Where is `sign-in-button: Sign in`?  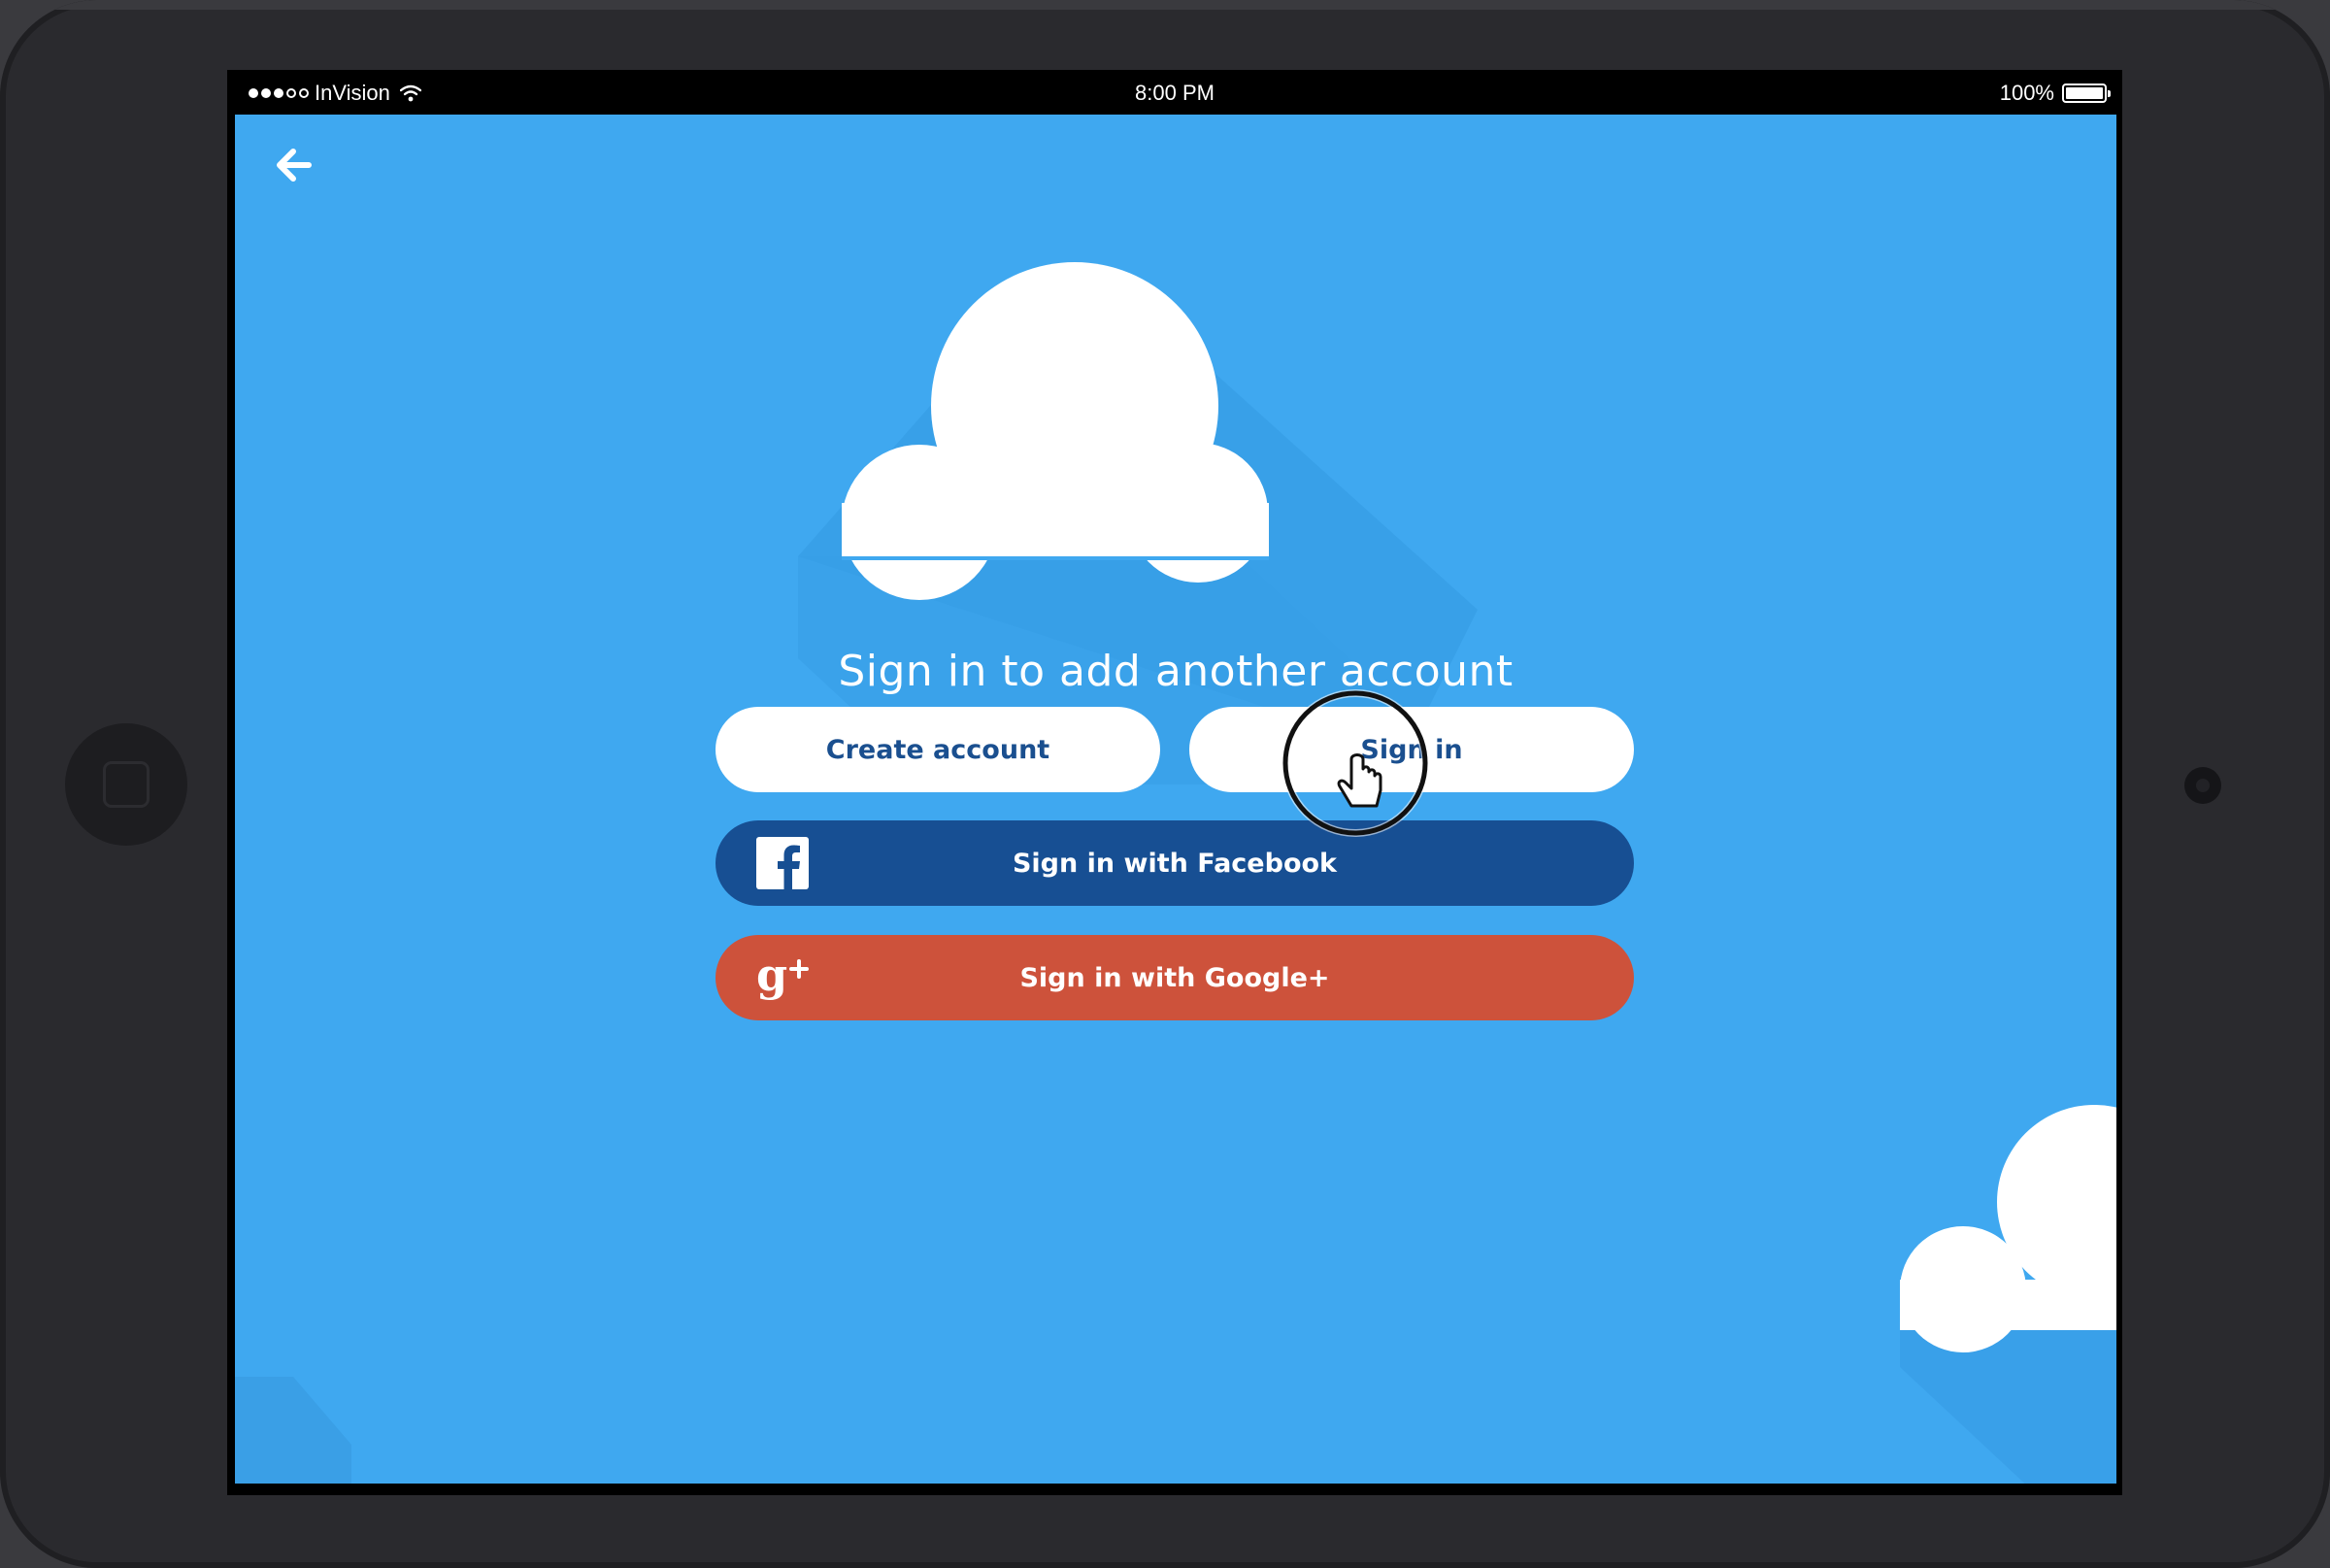 sign-in-button: Sign in is located at coordinates (1411, 749).